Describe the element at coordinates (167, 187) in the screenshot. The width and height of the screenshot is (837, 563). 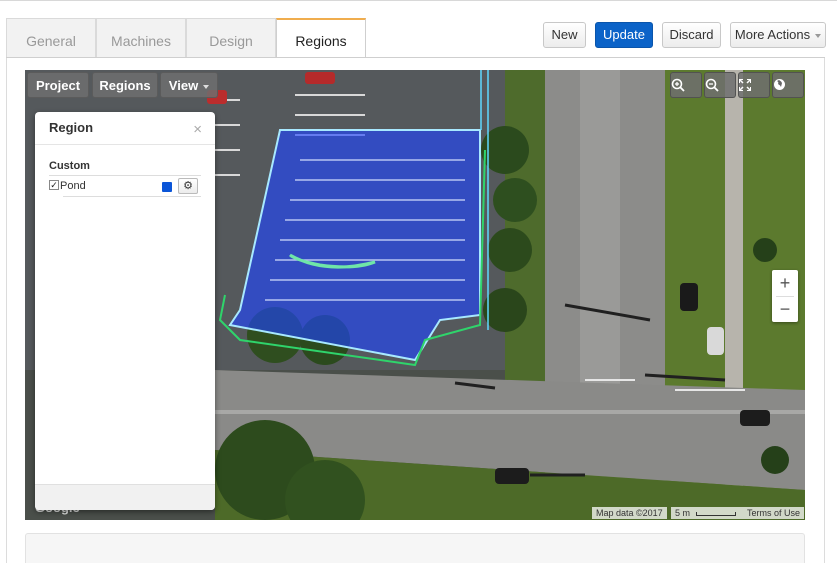
I see `region-color-swatch` at that location.